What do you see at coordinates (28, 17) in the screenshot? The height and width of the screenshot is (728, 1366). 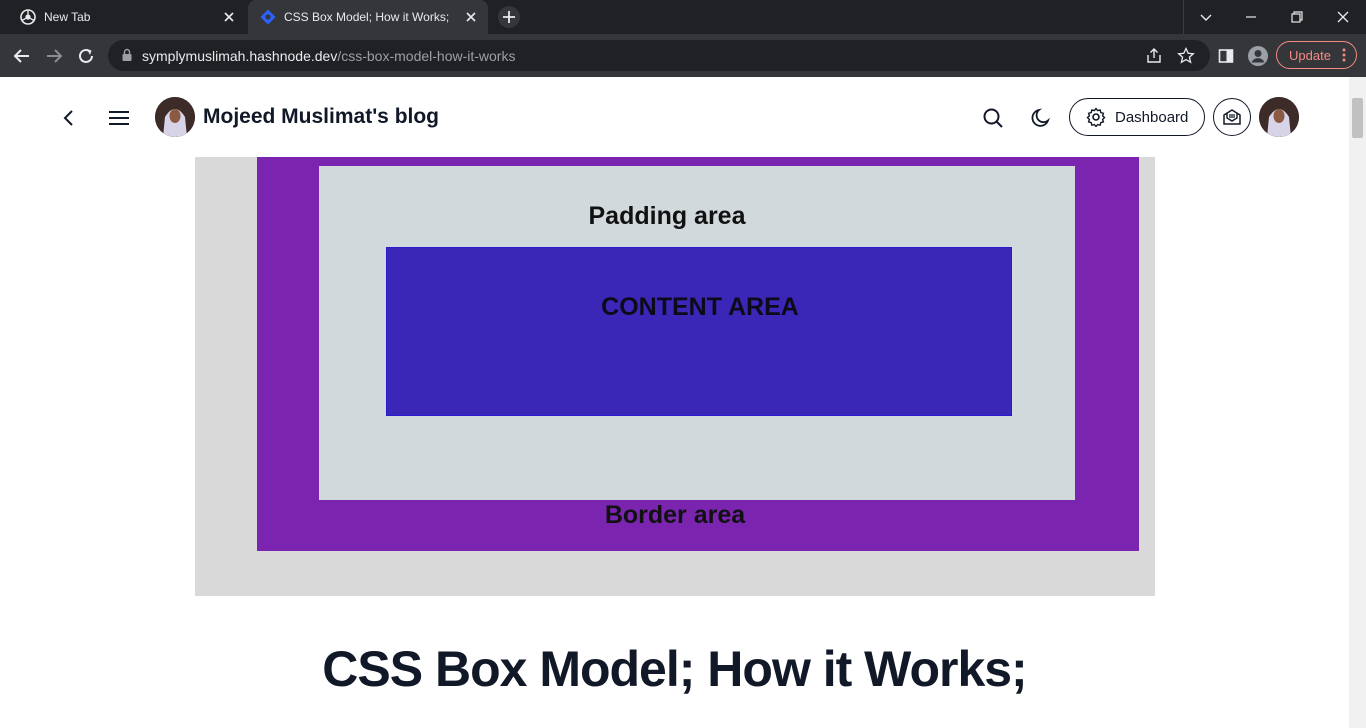 I see `chrome-icon` at bounding box center [28, 17].